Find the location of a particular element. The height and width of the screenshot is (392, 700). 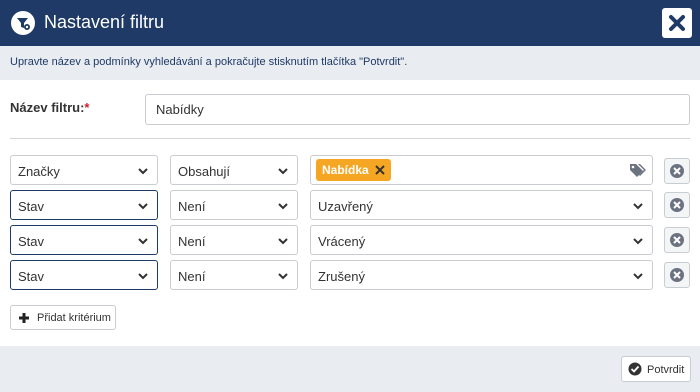

filter-name-input is located at coordinates (417, 109).